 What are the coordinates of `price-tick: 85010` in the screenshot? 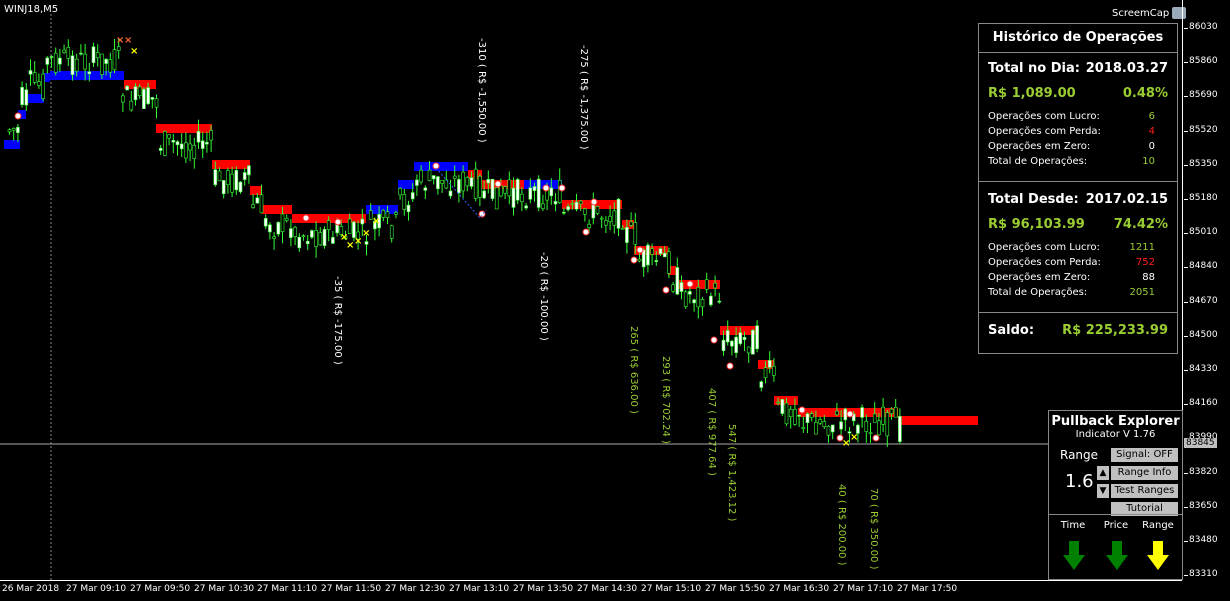 It's located at (1207, 232).